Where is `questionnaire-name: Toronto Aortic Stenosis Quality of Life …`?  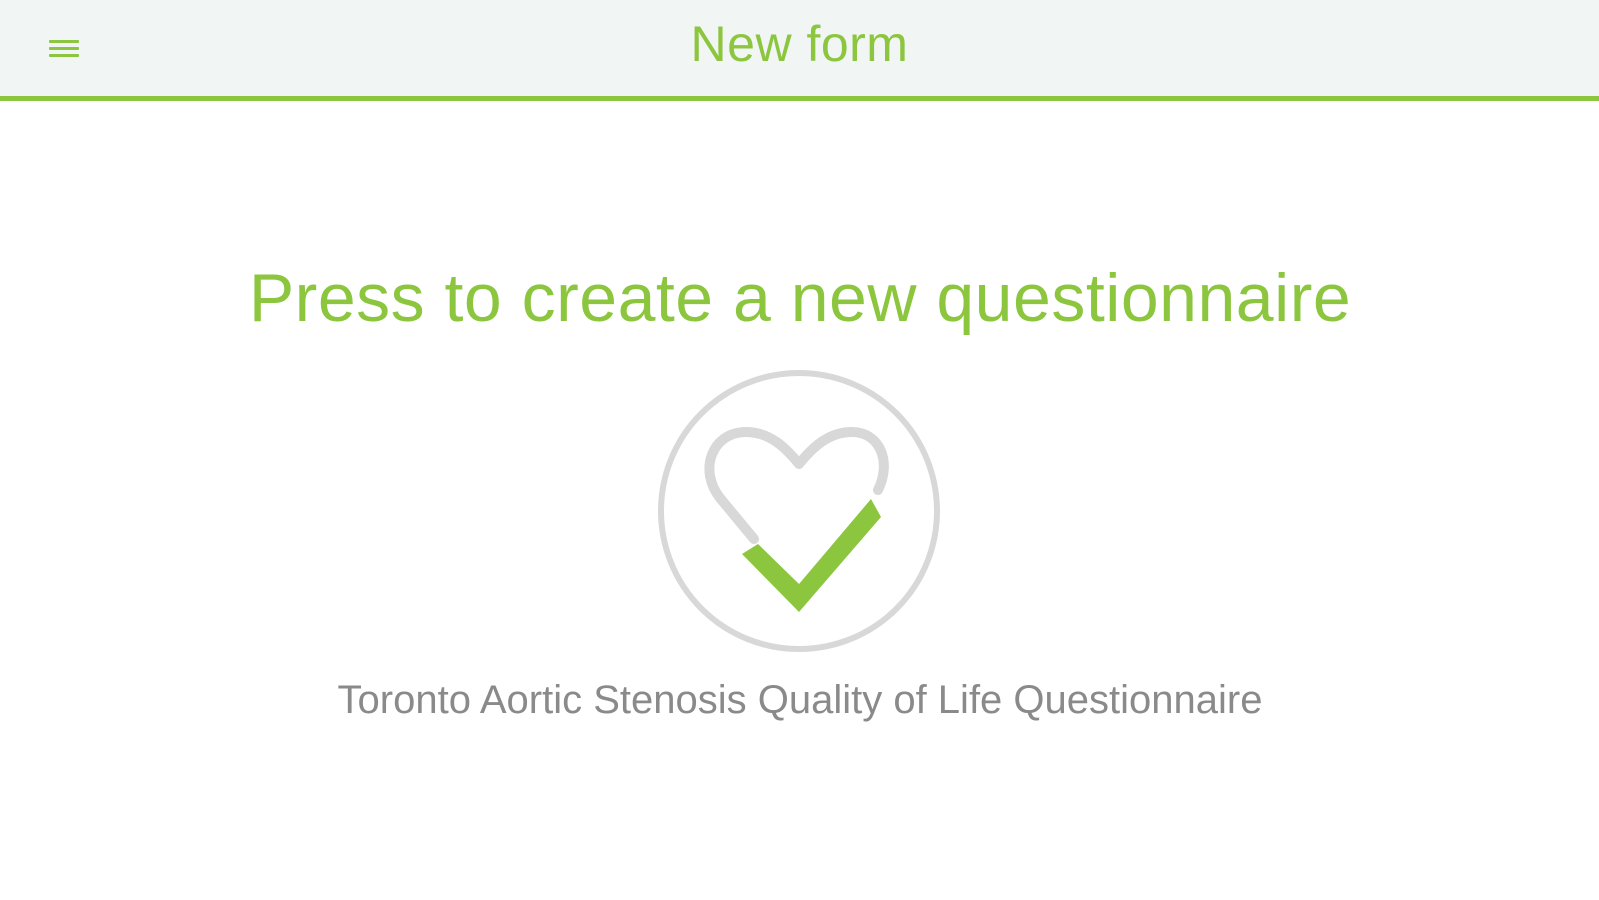
questionnaire-name: Toronto Aortic Stenosis Quality of Life … is located at coordinates (800, 700).